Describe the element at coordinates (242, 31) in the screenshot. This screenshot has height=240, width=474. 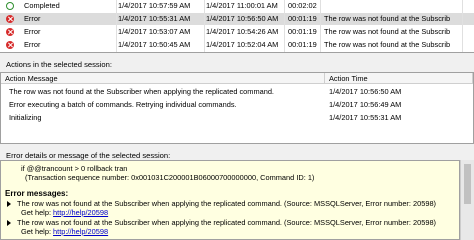
I see `history-end-time: 1/4/2017 10:54:26 AM` at that location.